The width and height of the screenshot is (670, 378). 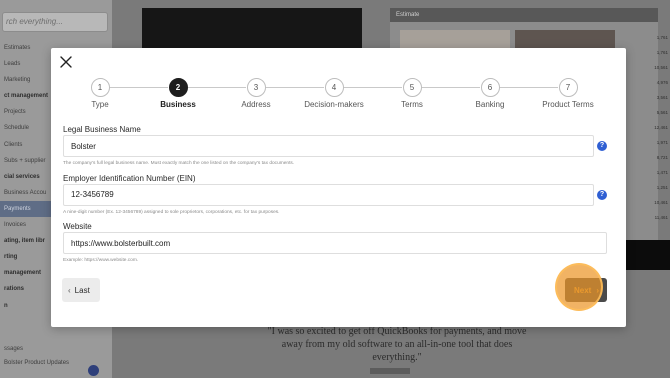 What do you see at coordinates (328, 146) in the screenshot?
I see `business-name-input` at bounding box center [328, 146].